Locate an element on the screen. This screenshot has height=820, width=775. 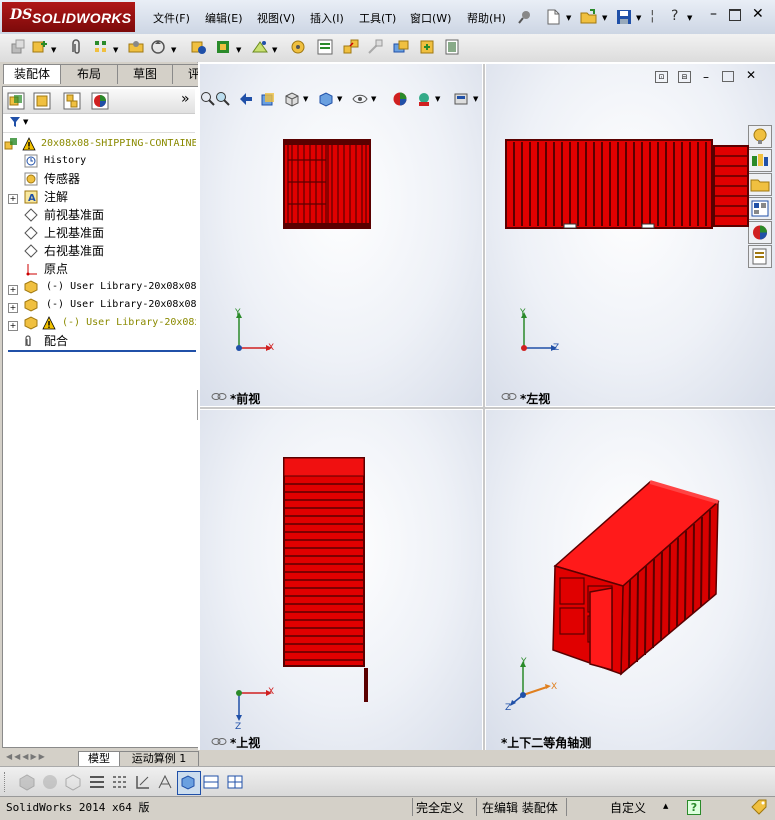
shaded-edges-icon is located at coordinates (27, 782).